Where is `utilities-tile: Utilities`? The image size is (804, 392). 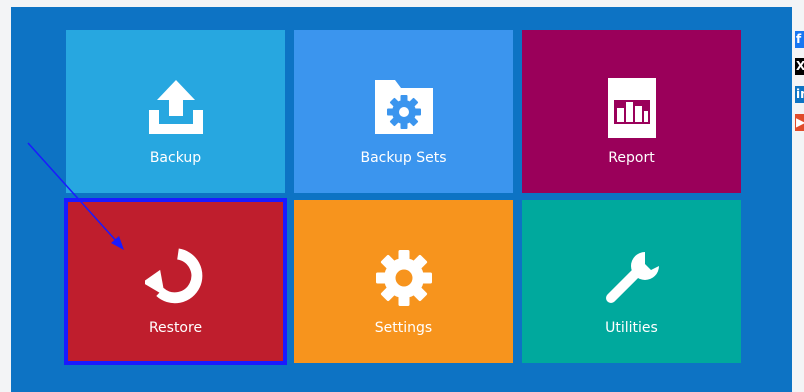
utilities-tile: Utilities is located at coordinates (631, 281).